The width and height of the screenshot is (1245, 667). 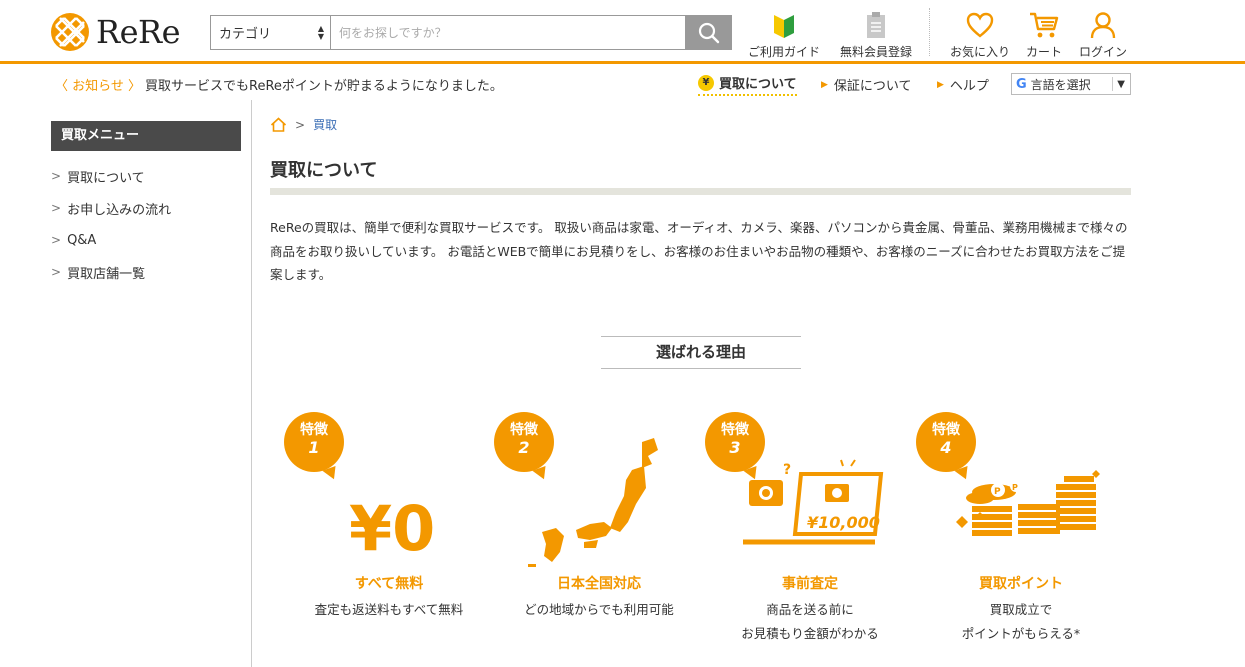 I want to click on feature-desc: 買取成立でポイントがもらえる*, so click(x=1021, y=622).